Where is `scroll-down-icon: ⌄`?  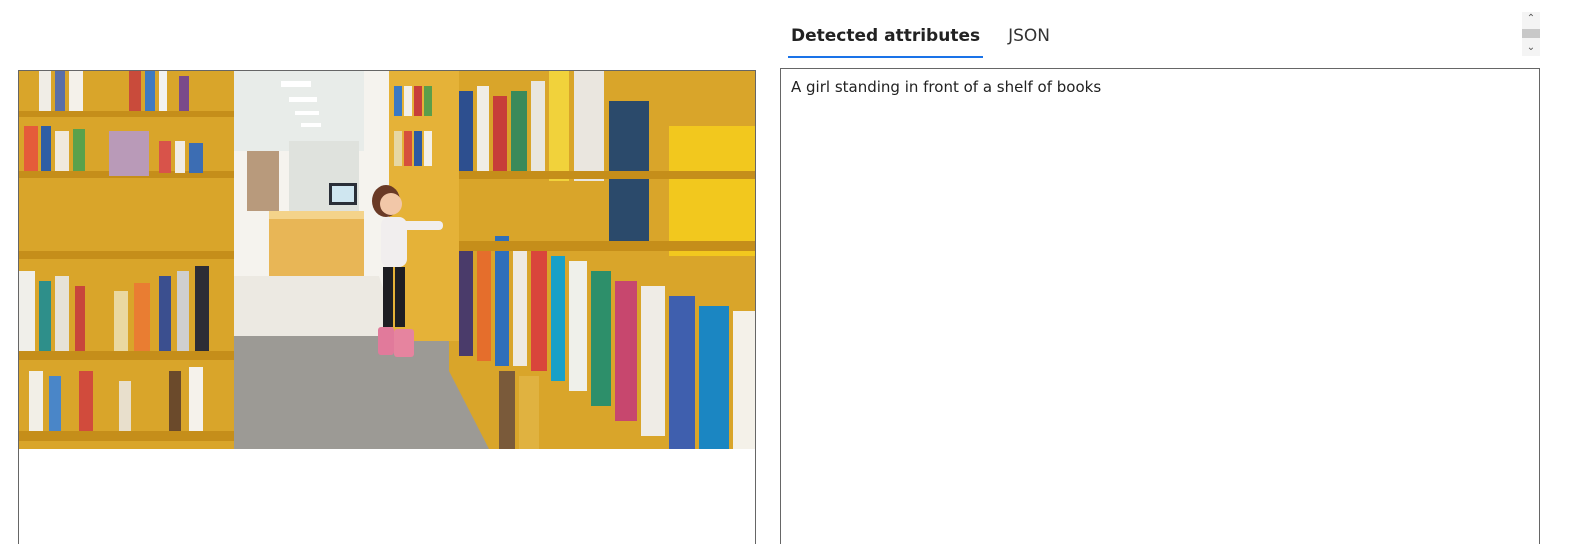
scroll-down-icon: ⌄ is located at coordinates (1531, 48).